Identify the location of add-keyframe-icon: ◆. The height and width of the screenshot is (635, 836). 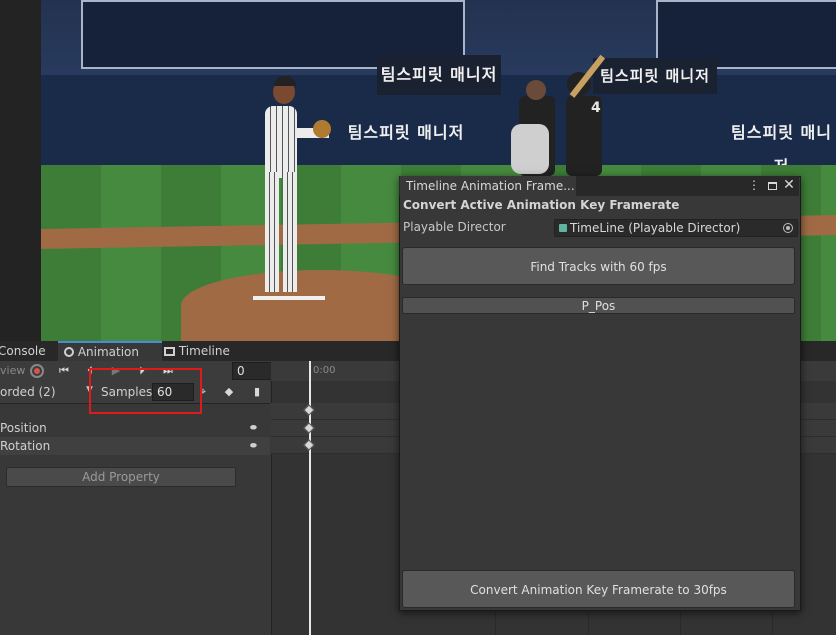
(229, 391).